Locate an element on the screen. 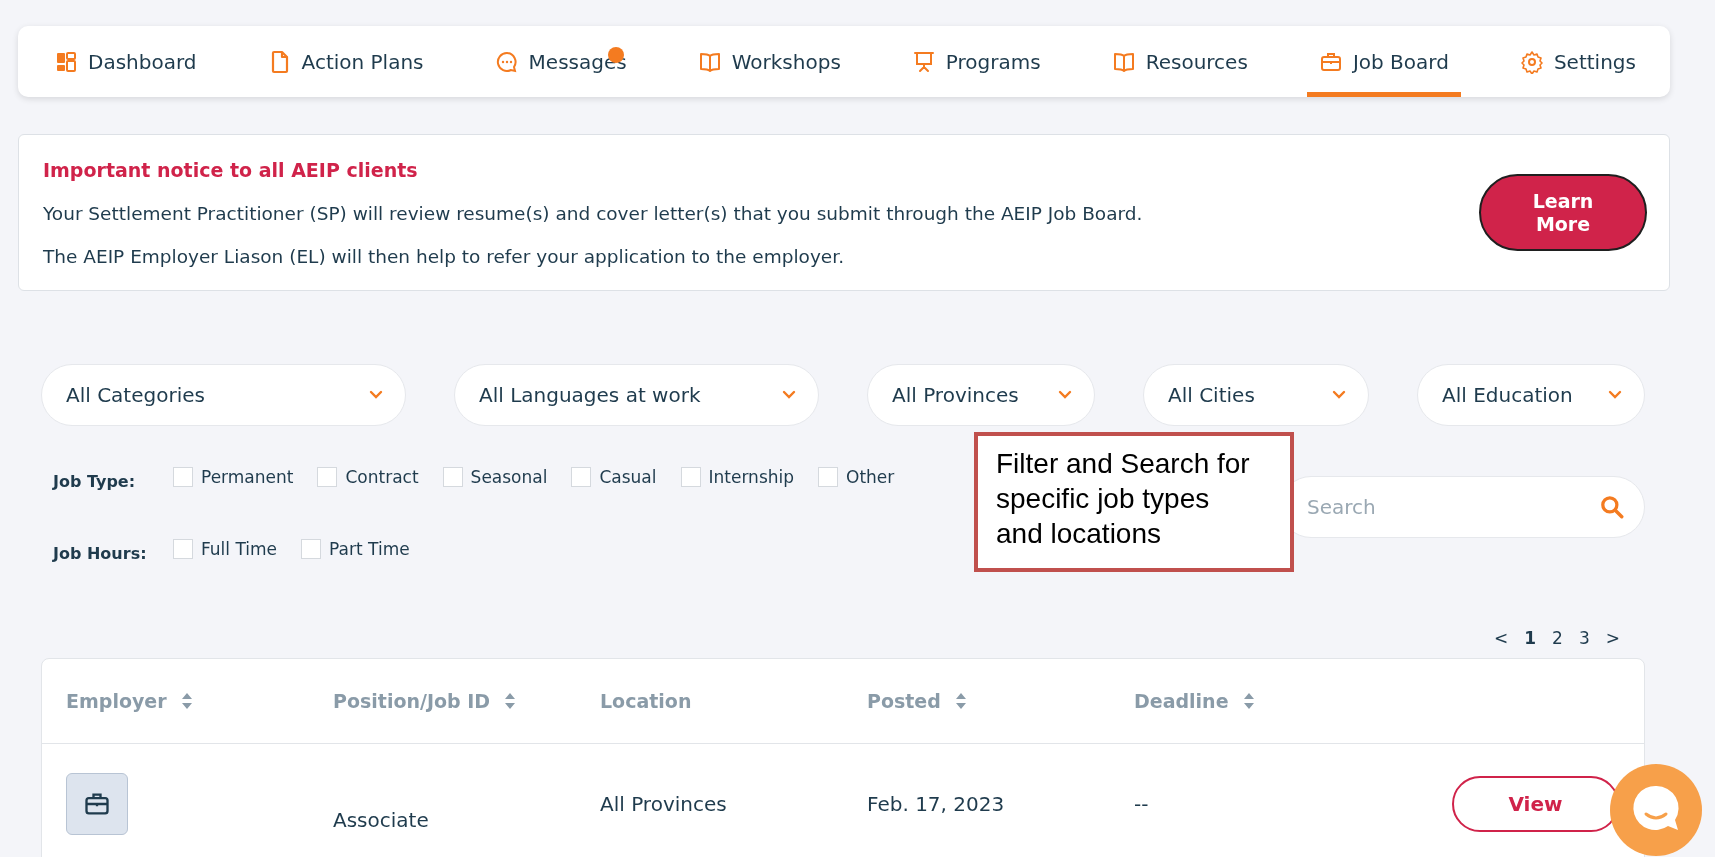 This screenshot has width=1715, height=857. annotation-tooltip: Filter and Search for specific job types and locations is located at coordinates (1134, 502).